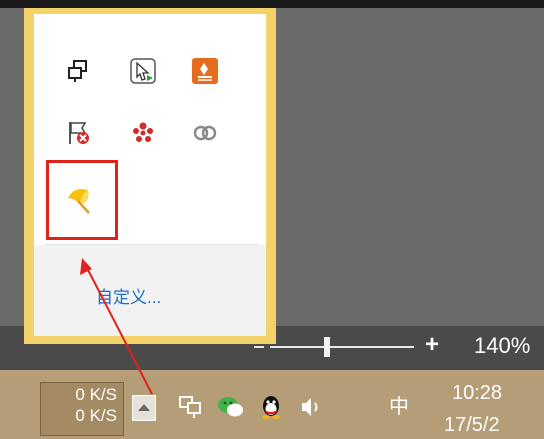 This screenshot has height=439, width=544. What do you see at coordinates (342, 347) in the screenshot?
I see `zoom-slider-track` at bounding box center [342, 347].